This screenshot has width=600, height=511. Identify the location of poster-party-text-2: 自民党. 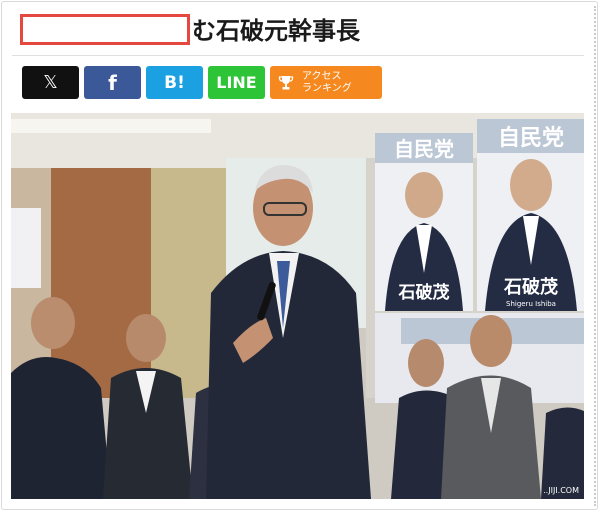
(531, 138).